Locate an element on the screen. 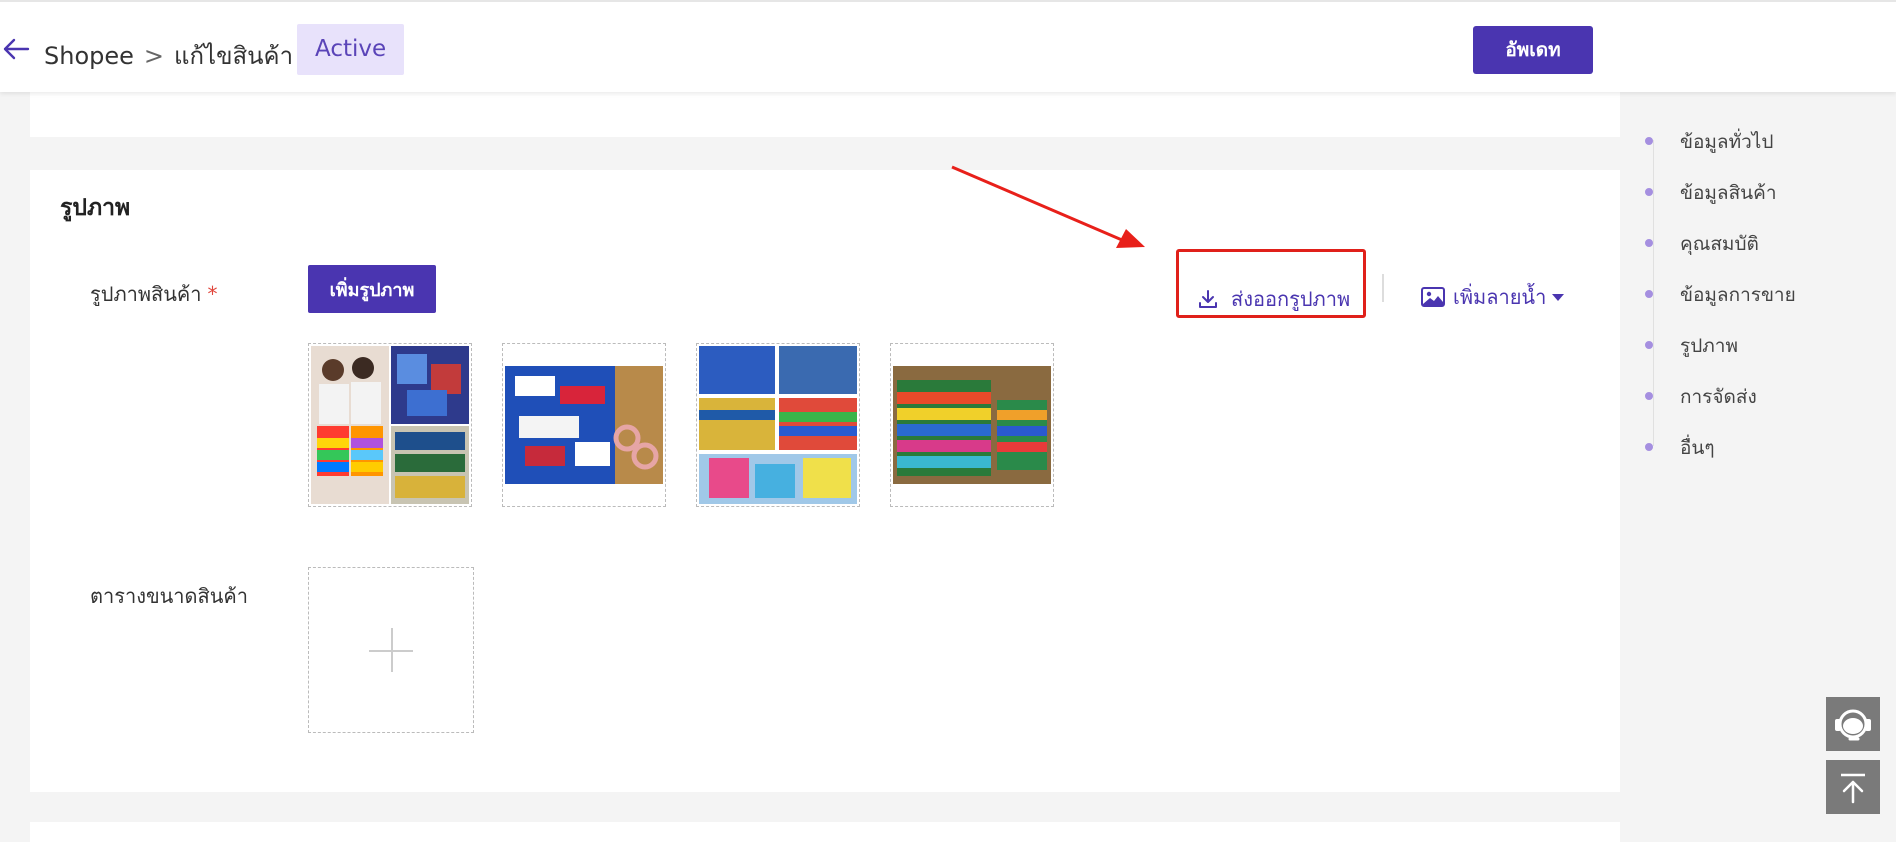  nav-item-images: รูปภาพ is located at coordinates (1691, 346).